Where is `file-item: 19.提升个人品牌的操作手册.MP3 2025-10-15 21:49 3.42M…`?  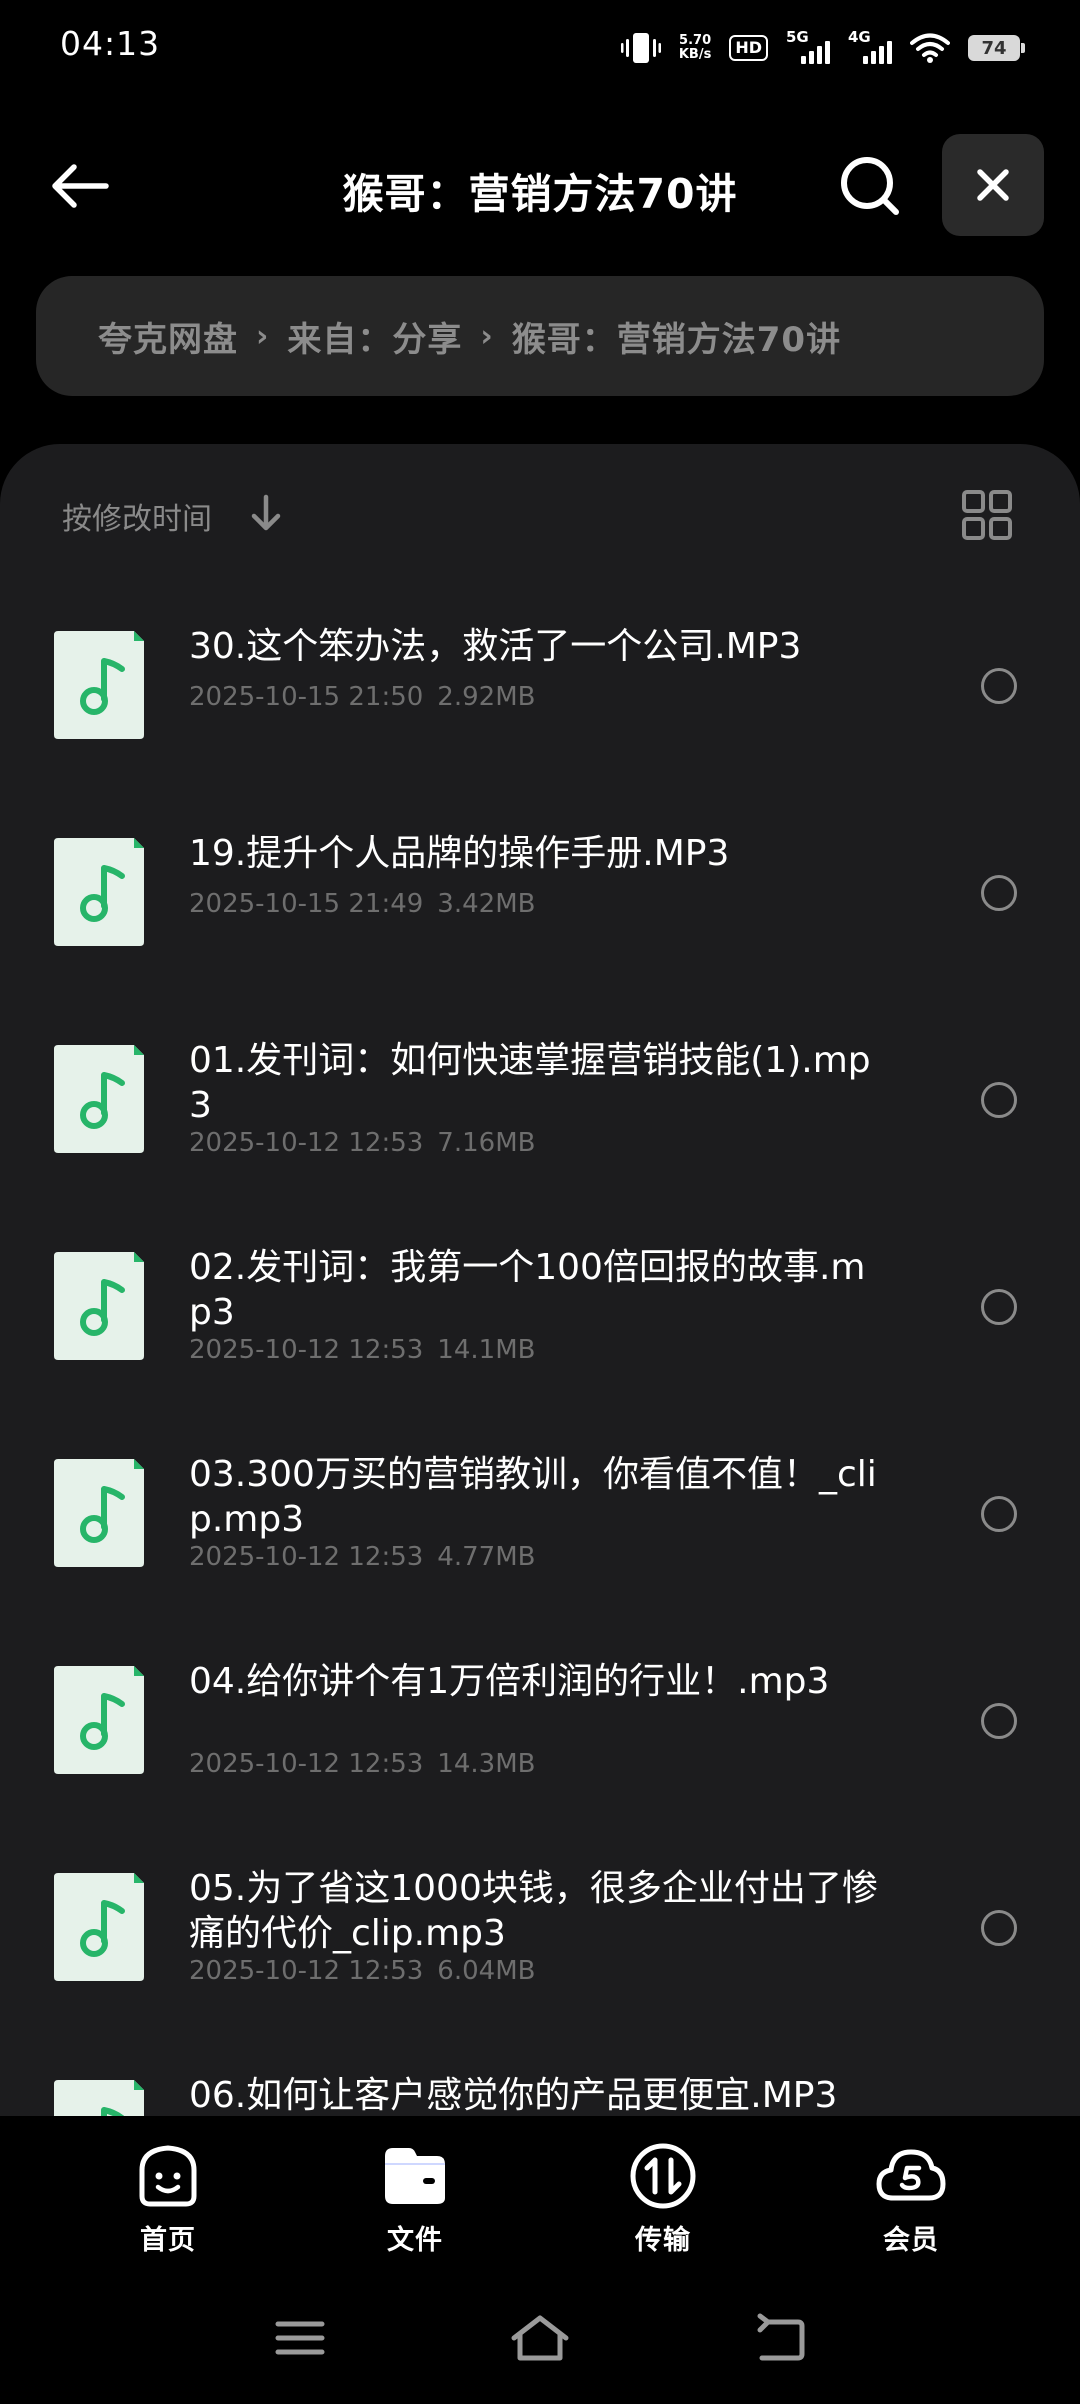 file-item: 19.提升个人品牌的操作手册.MP3 2025-10-15 21:49 3.42M… is located at coordinates (540, 894).